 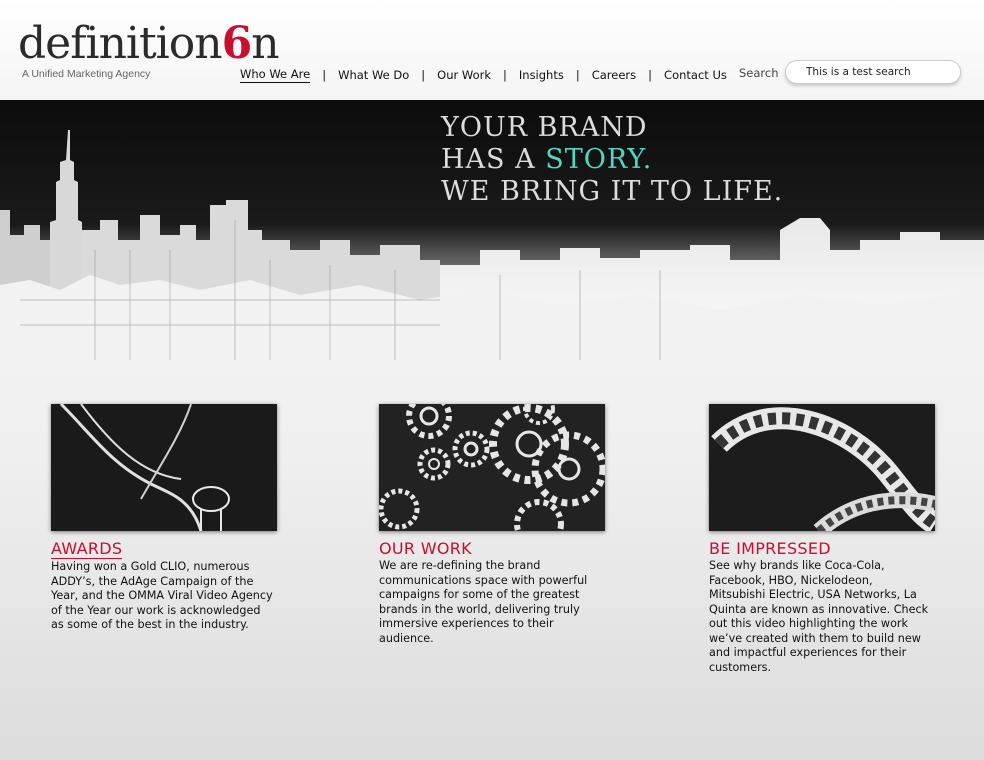 What do you see at coordinates (86, 74) in the screenshot?
I see `logo-tagline: A Unified Marketing Agency` at bounding box center [86, 74].